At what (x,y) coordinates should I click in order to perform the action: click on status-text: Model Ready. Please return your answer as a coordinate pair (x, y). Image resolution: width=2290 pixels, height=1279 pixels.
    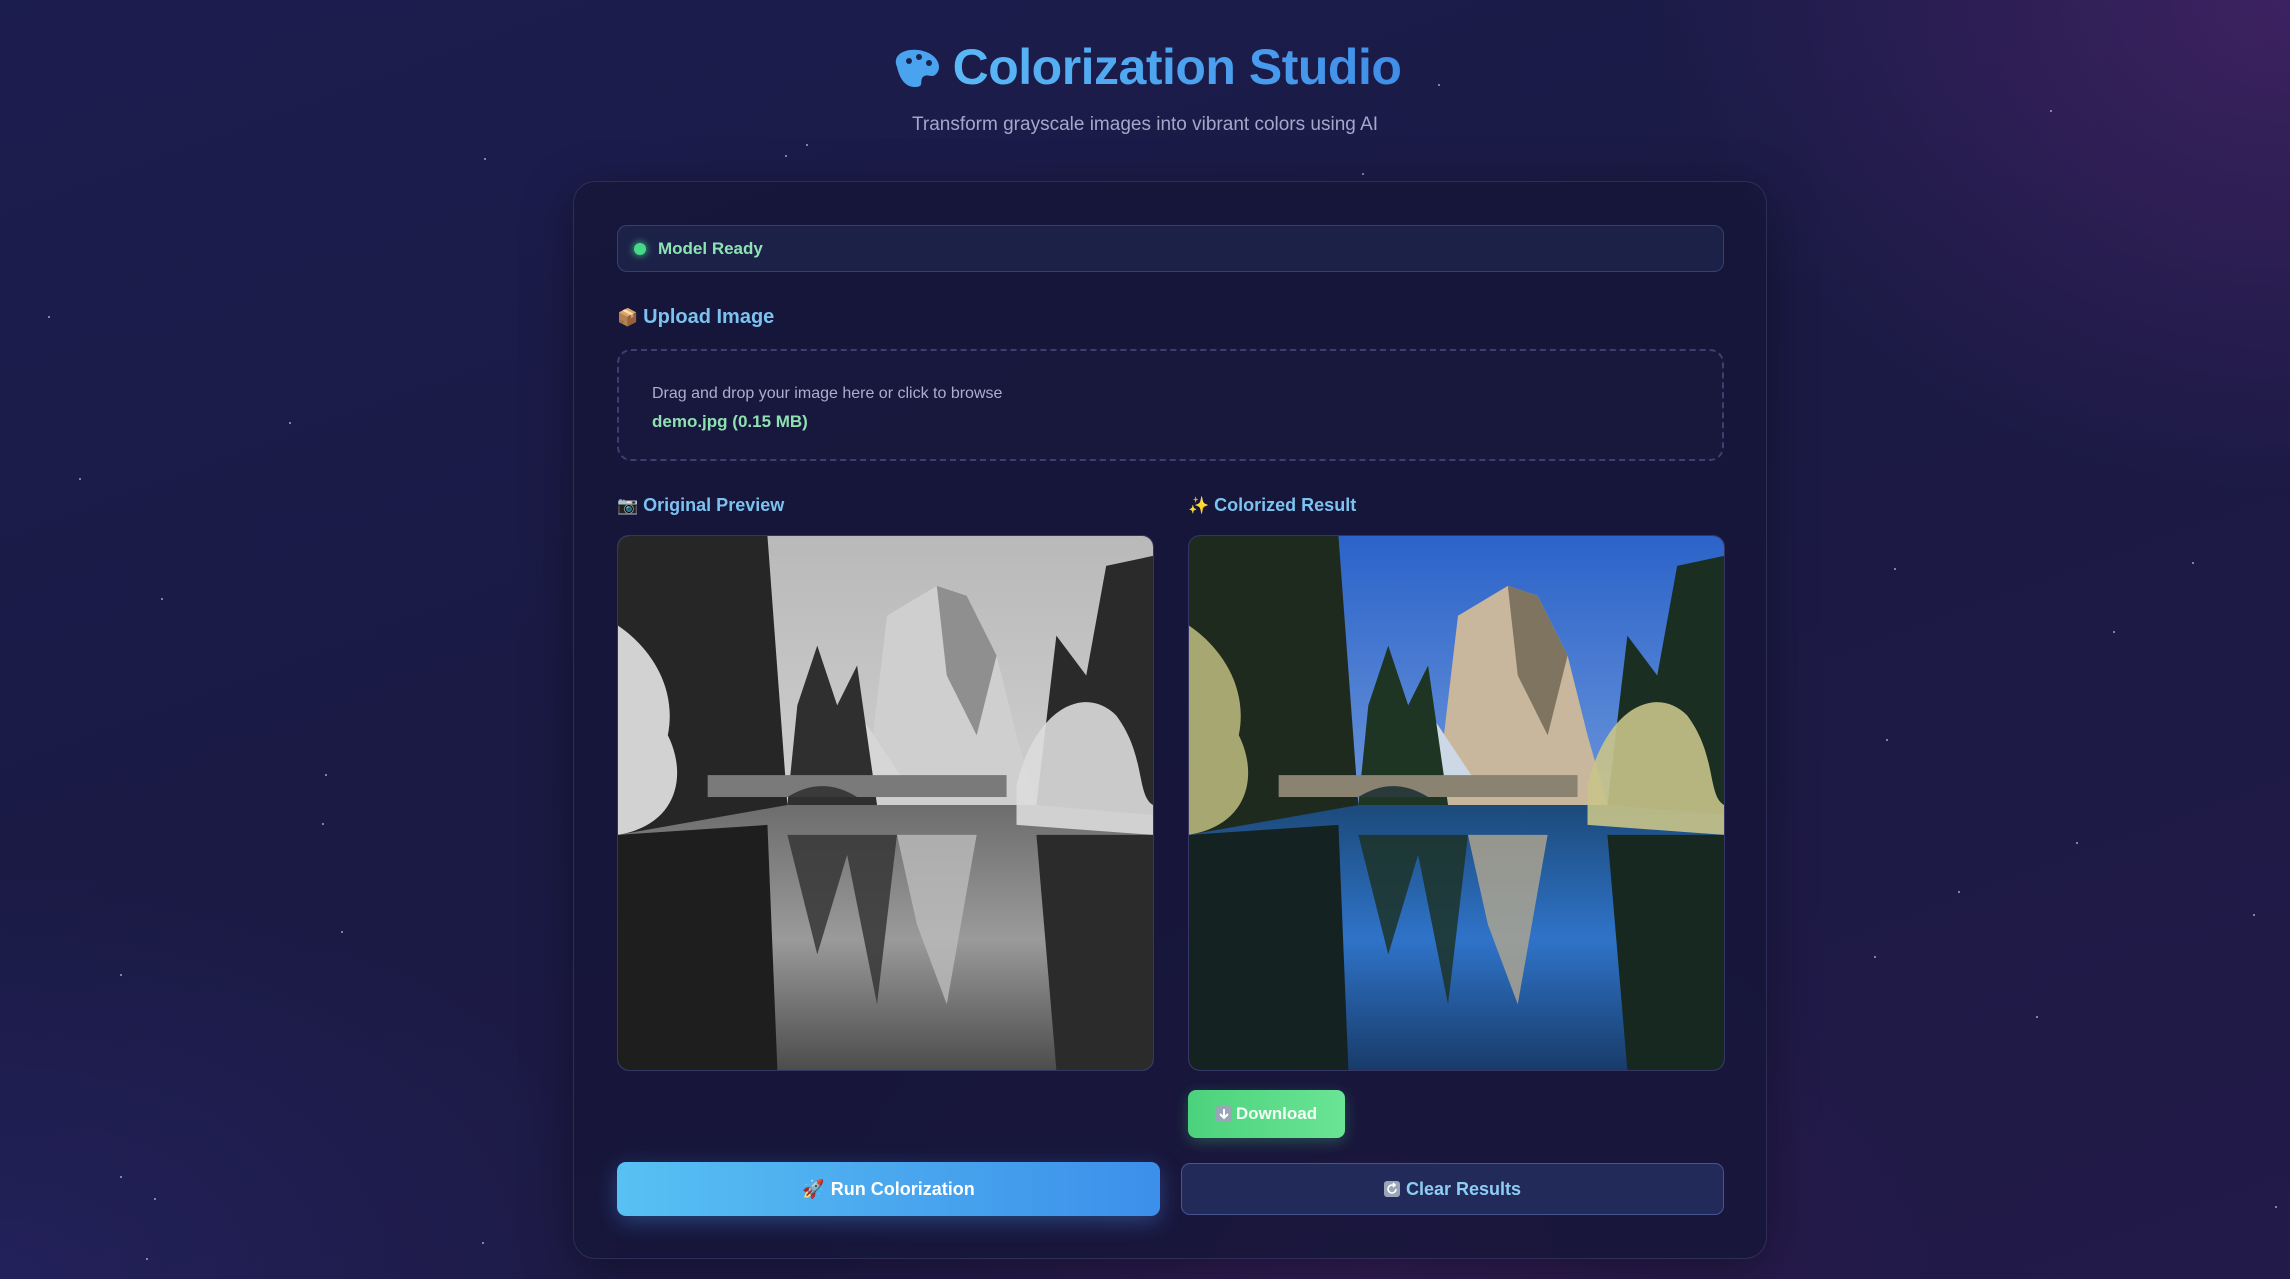
    Looking at the image, I should click on (710, 248).